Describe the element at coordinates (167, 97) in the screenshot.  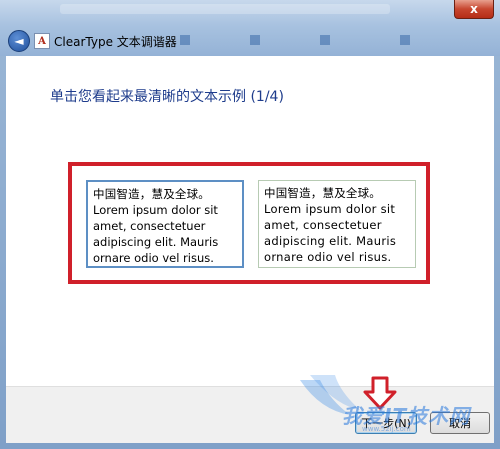
I see `page-heading: 单击您看起来最清晰的文本示例 (1/4)` at that location.